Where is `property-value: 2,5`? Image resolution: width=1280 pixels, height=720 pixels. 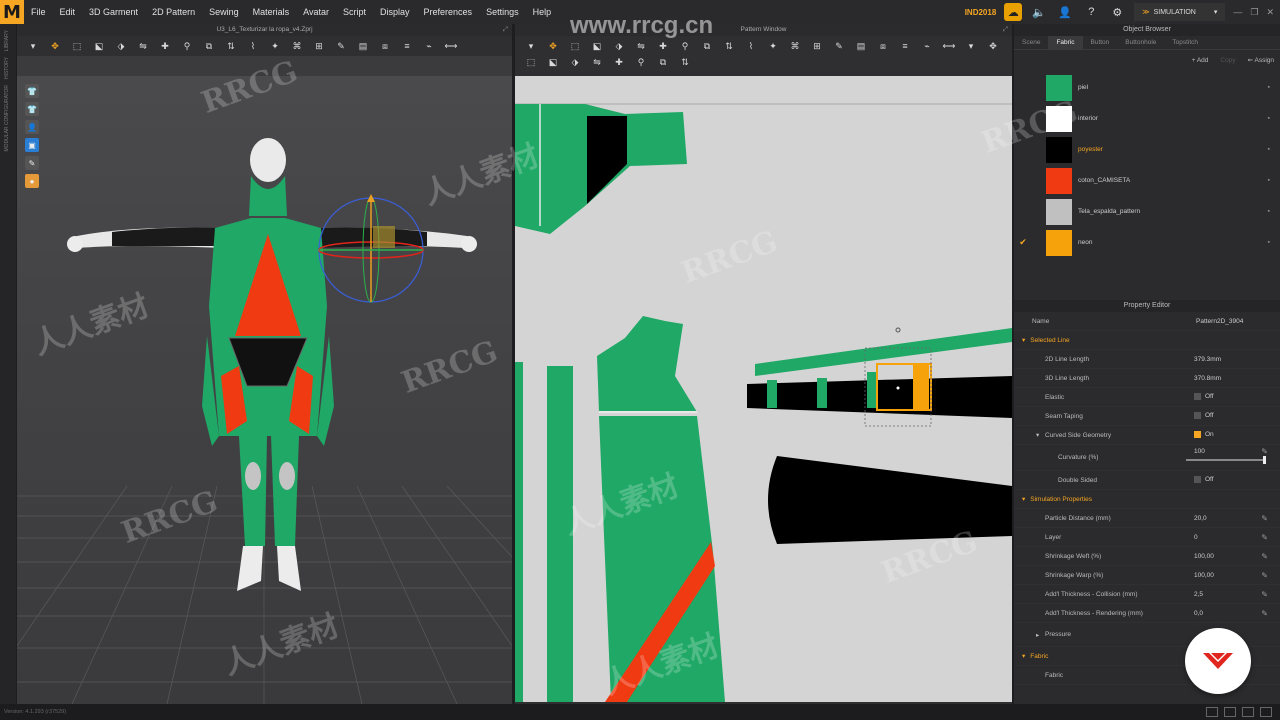 property-value: 2,5 is located at coordinates (1198, 594).